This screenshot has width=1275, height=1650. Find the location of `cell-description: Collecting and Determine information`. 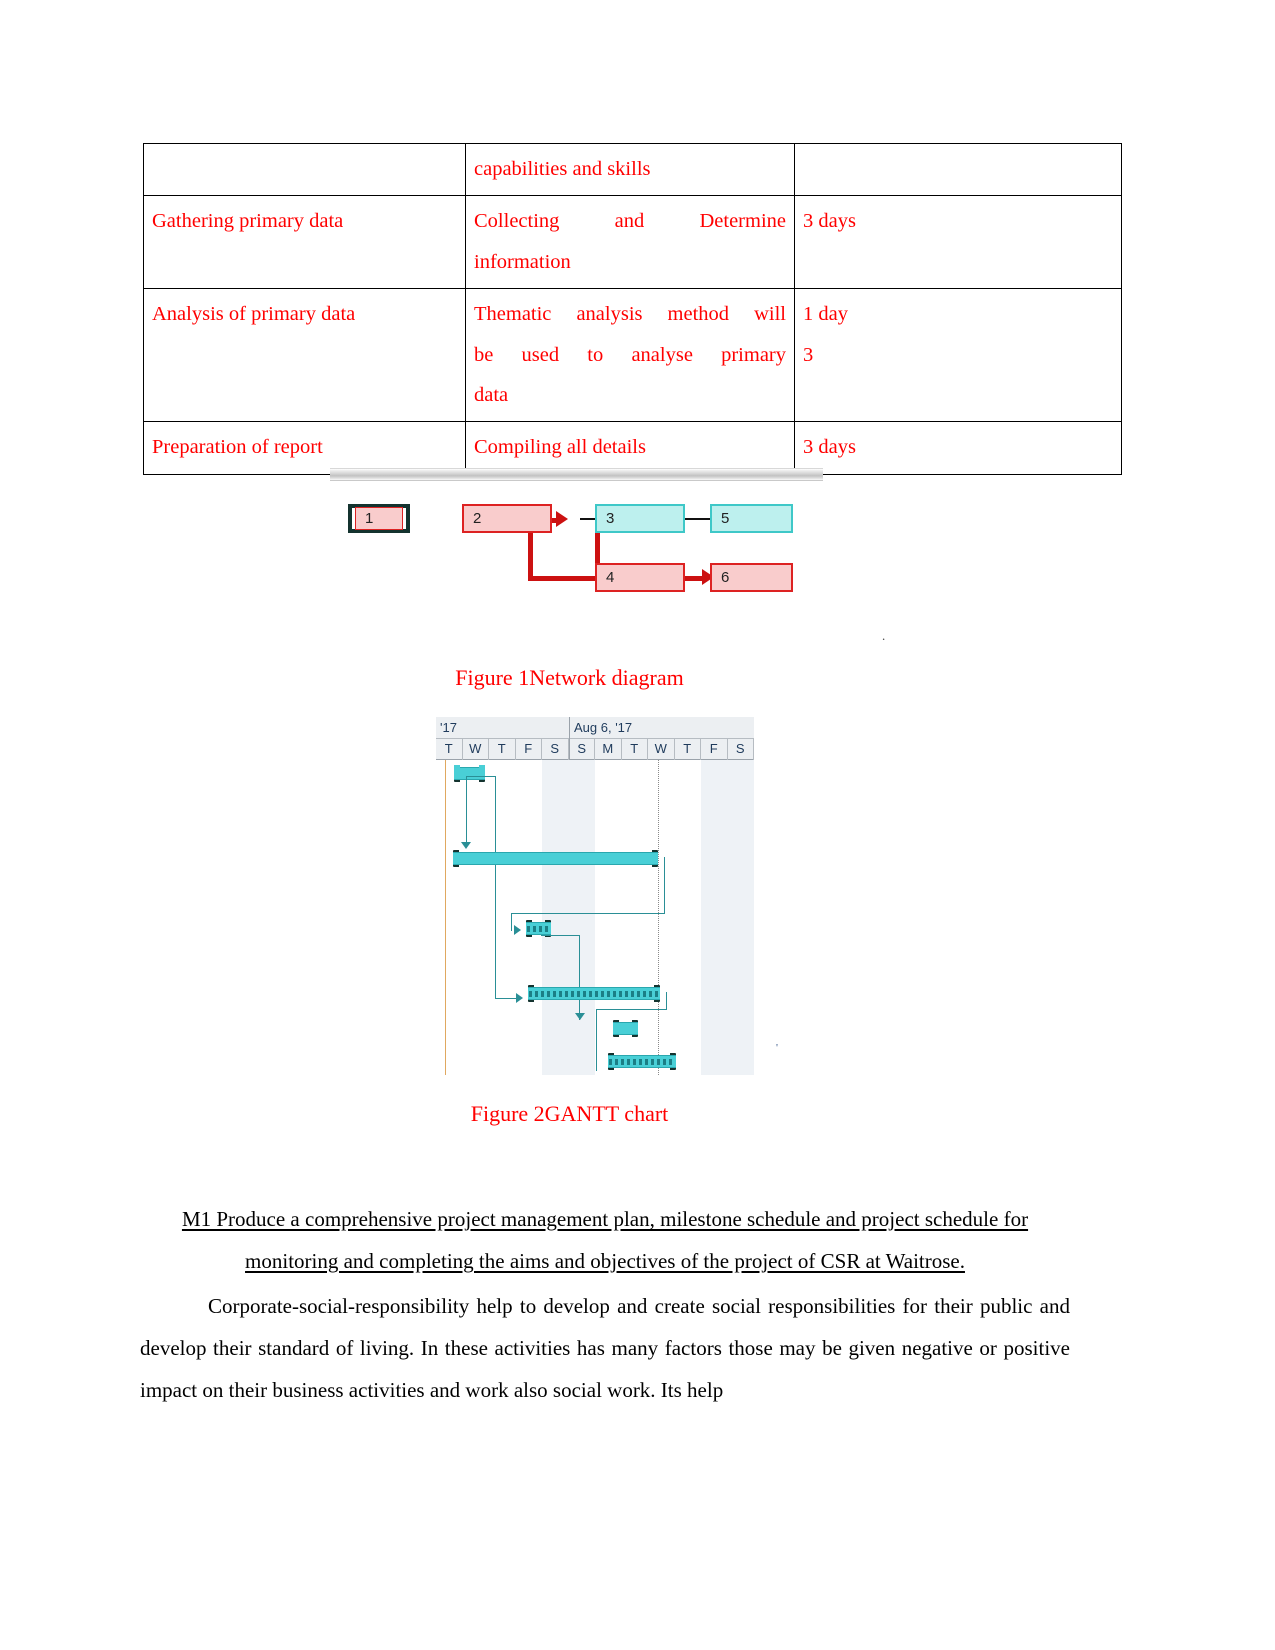

cell-description: Collecting and Determine information is located at coordinates (630, 242).